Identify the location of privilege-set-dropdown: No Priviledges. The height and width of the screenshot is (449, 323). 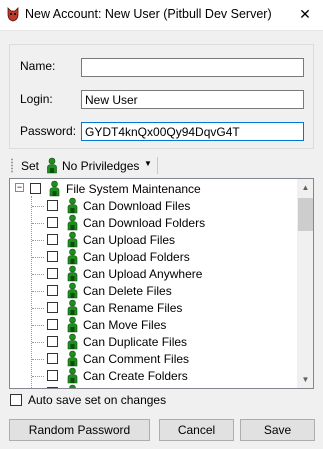
(100, 166).